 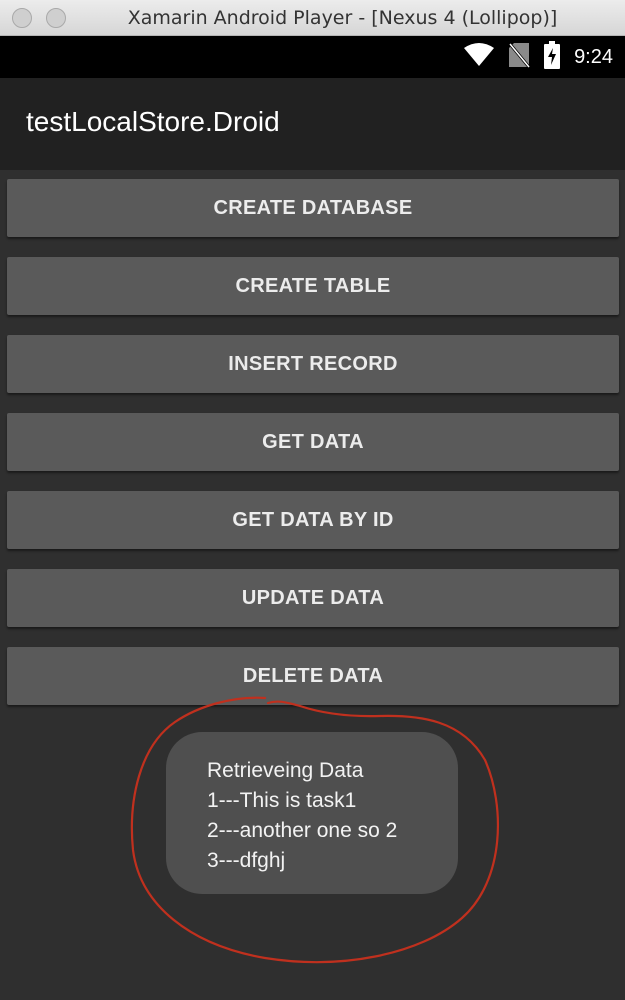 What do you see at coordinates (313, 286) in the screenshot?
I see `create-table-button: CREATE TABLE` at bounding box center [313, 286].